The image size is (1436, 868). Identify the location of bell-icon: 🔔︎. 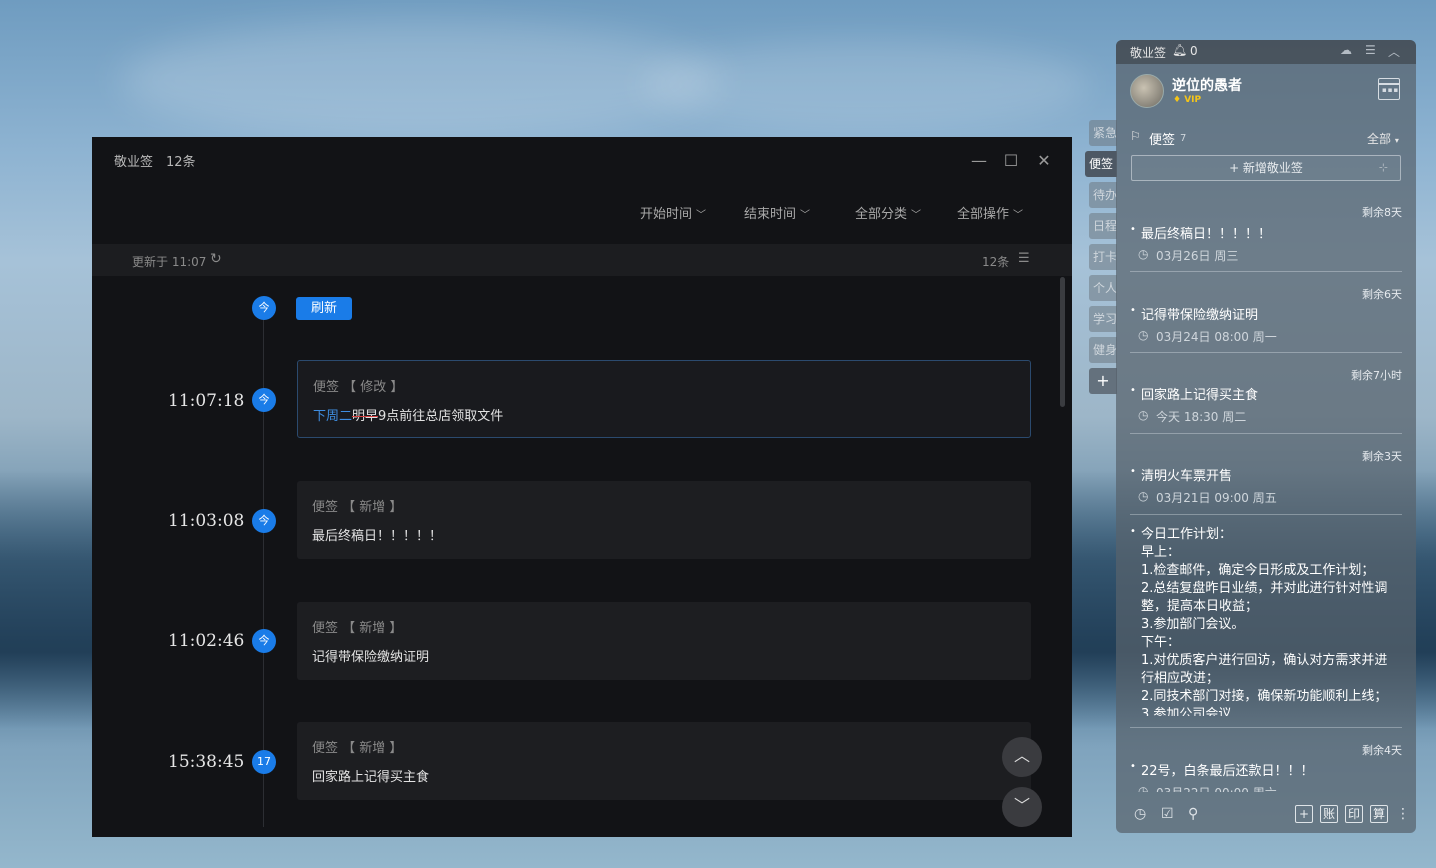
(1179, 50).